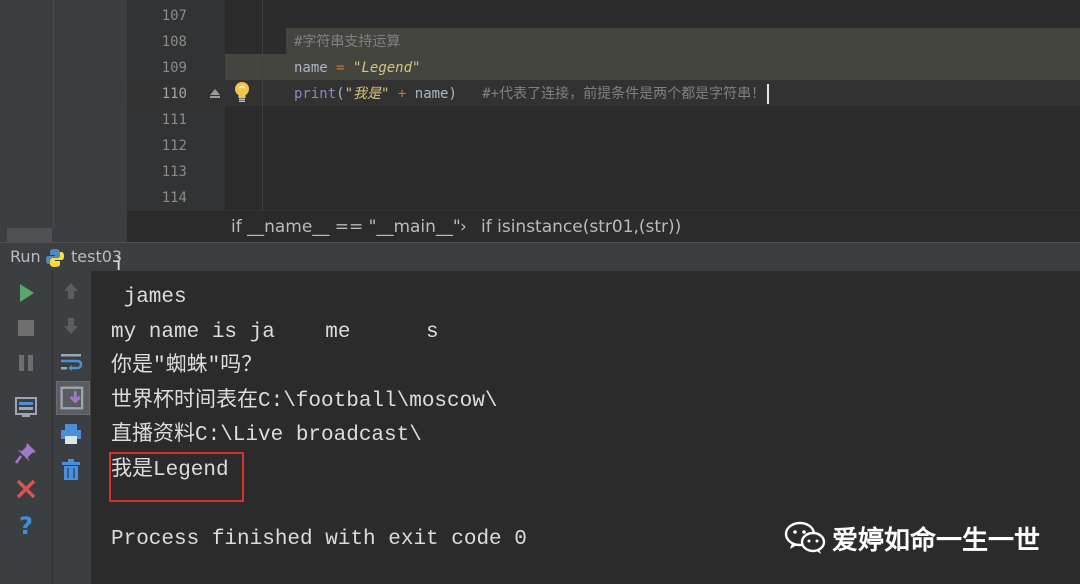 The image size is (1080, 584). What do you see at coordinates (624, 94) in the screenshot?
I see `code-trailing-comment: #+代表了连接，前提条件是两个都是字符串！` at bounding box center [624, 94].